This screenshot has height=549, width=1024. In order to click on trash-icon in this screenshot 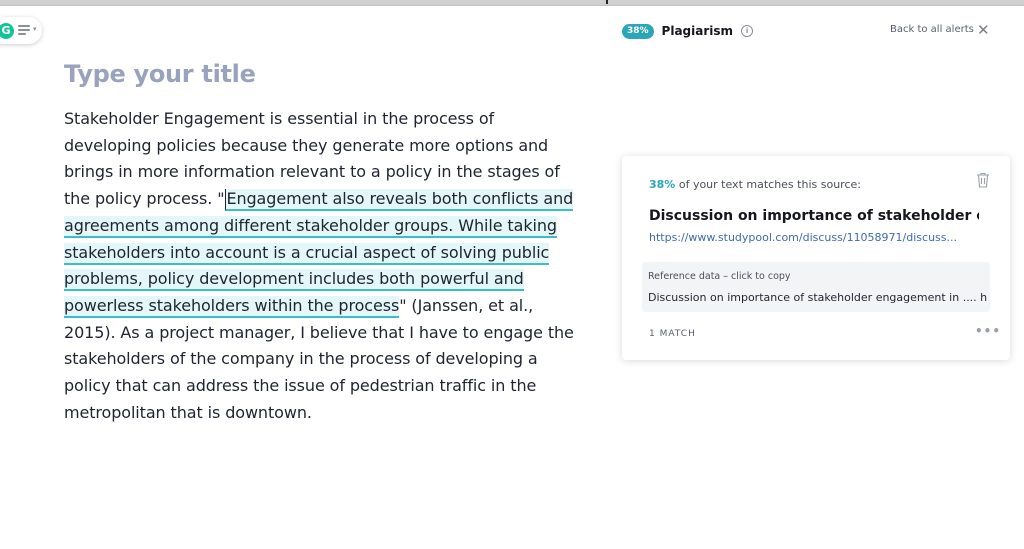, I will do `click(983, 180)`.